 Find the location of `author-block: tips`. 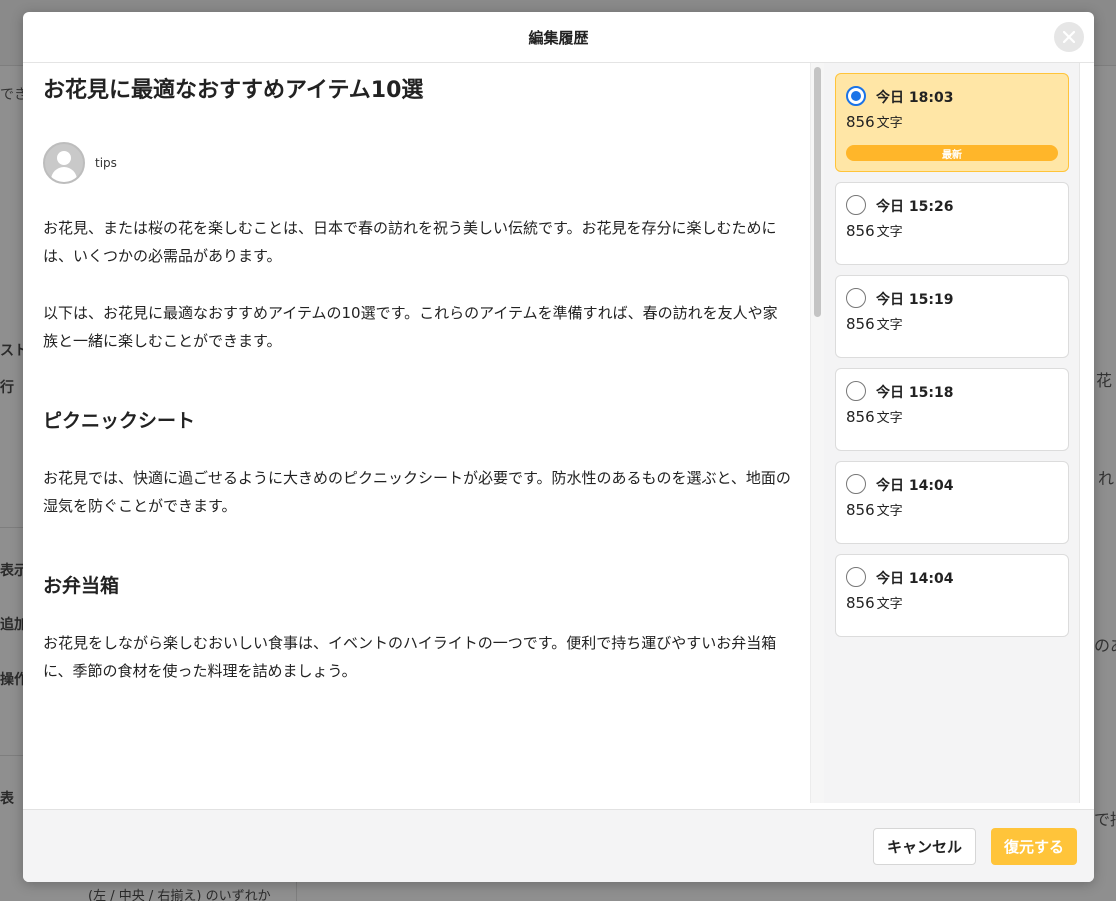

author-block: tips is located at coordinates (417, 163).